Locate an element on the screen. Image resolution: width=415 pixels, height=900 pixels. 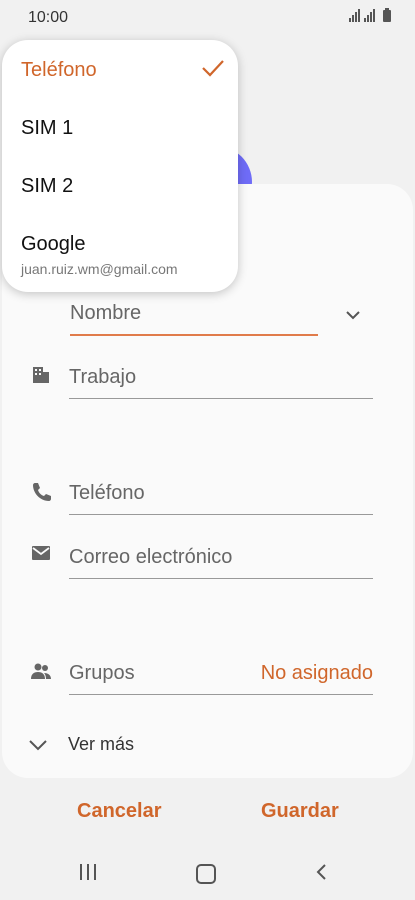
groups-value: No asignado is located at coordinates (316, 673).